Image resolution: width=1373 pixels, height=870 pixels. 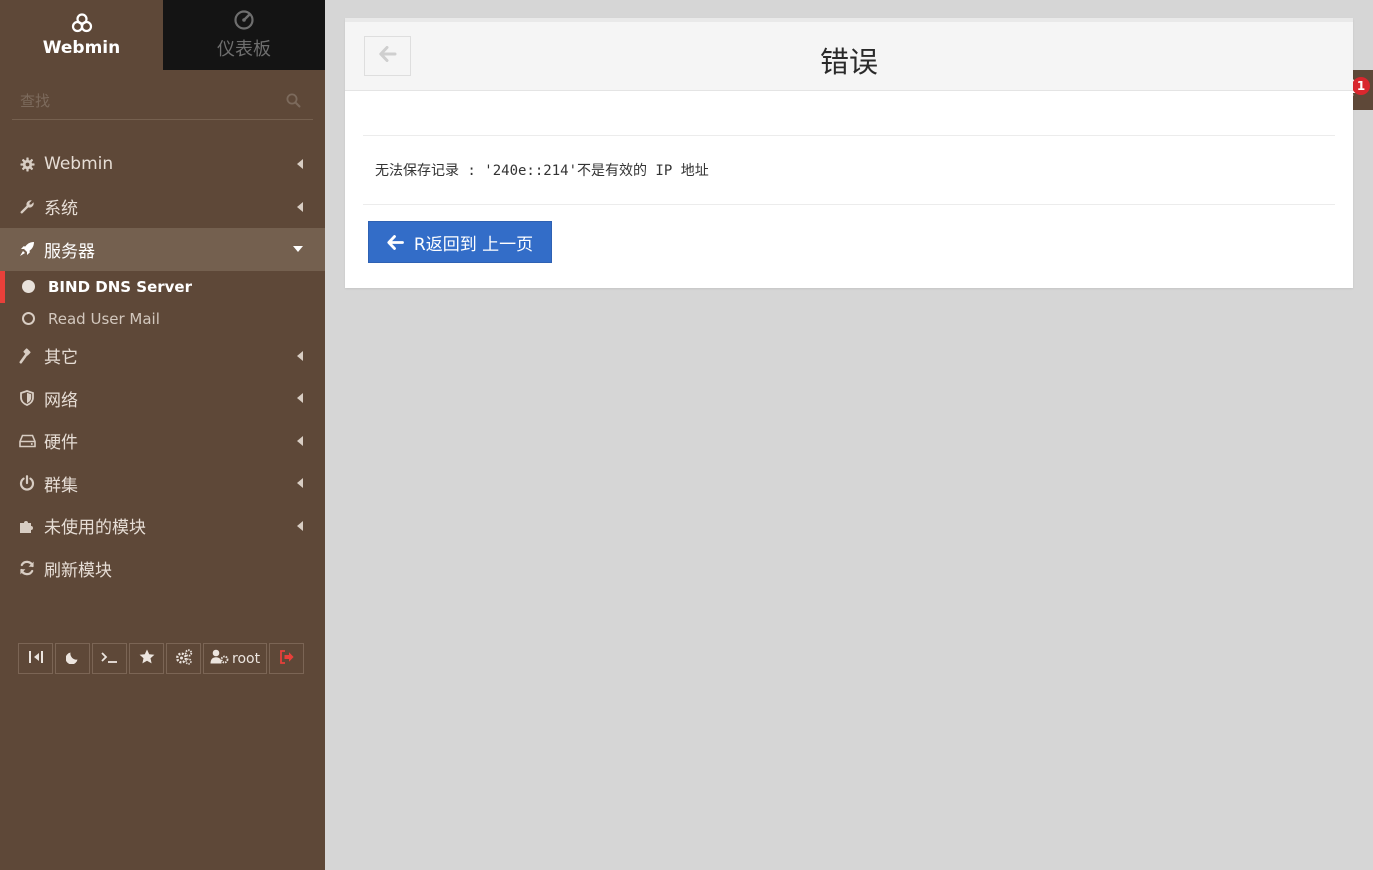 I want to click on gavel-icon, so click(x=27, y=356).